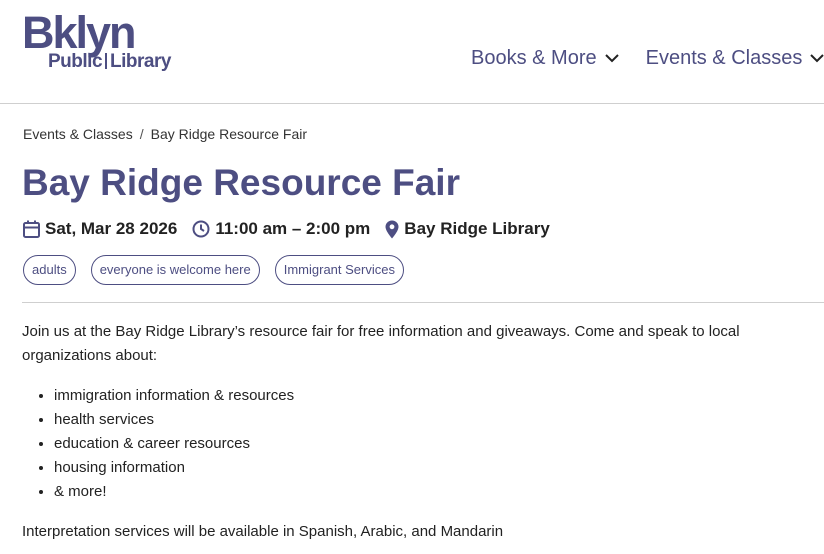  Describe the element at coordinates (724, 58) in the screenshot. I see `nav-item-label: Events & Classes` at that location.